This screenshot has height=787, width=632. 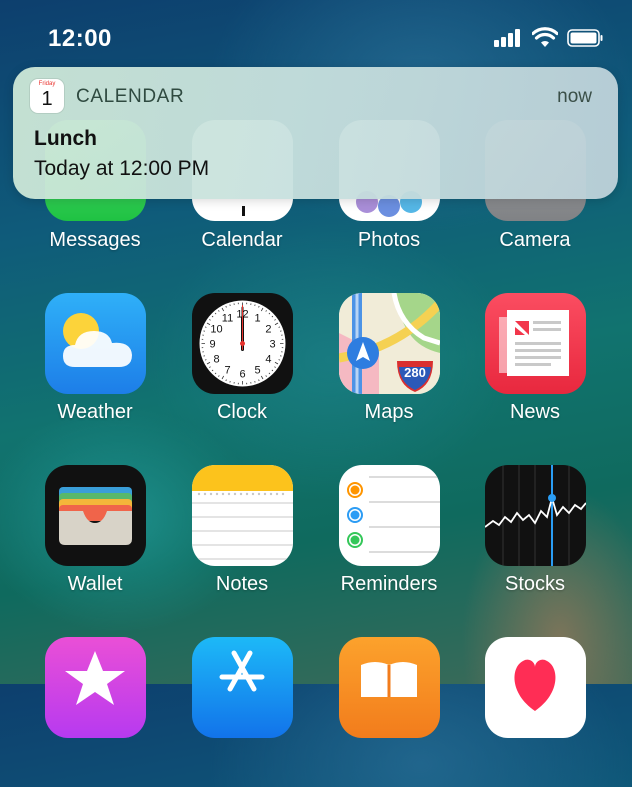 I want to click on clock-number: 7, so click(x=227, y=370).